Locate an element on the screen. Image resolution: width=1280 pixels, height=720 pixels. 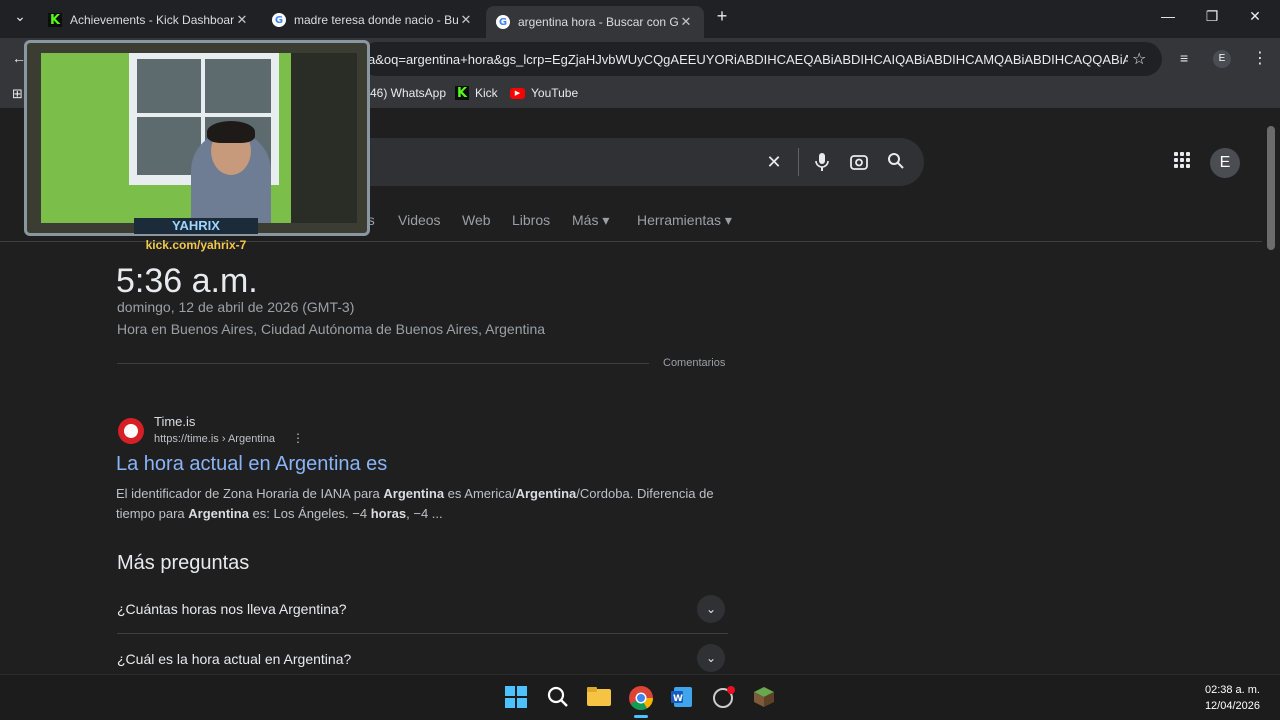
bookmark-star-icon: ☆ is located at coordinates (1139, 59).